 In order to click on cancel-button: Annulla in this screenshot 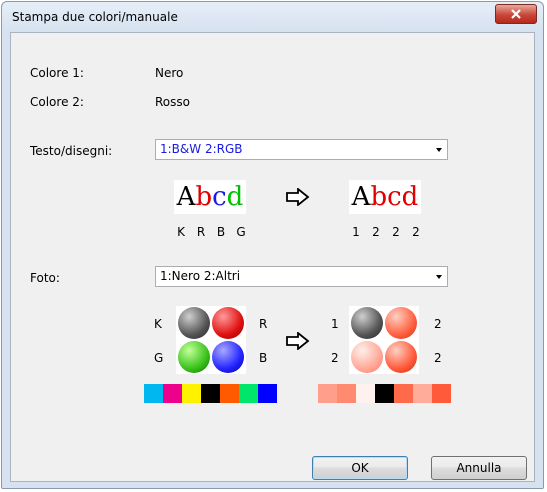, I will do `click(479, 468)`.